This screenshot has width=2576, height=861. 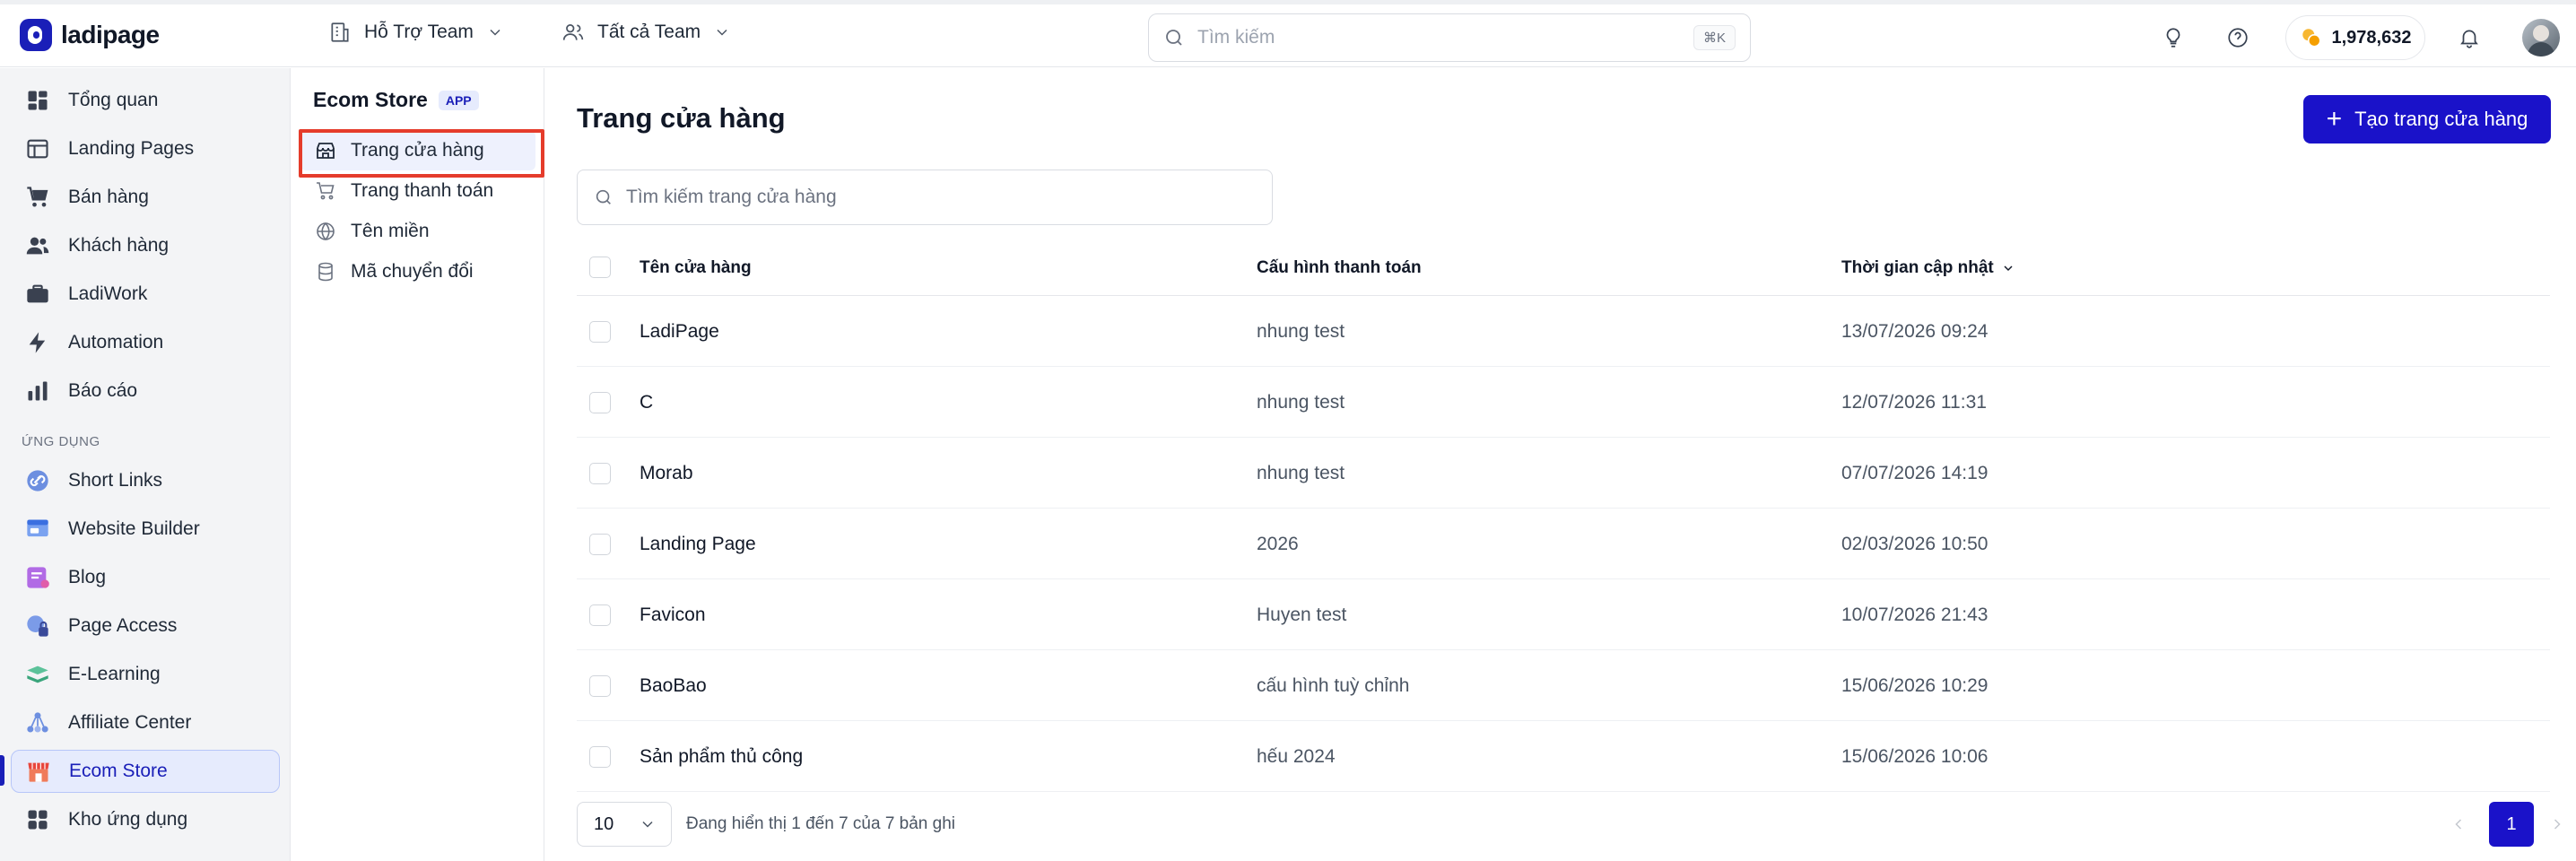 What do you see at coordinates (419, 32) in the screenshot?
I see `team-selector-label: Hỗ Trợ Team` at bounding box center [419, 32].